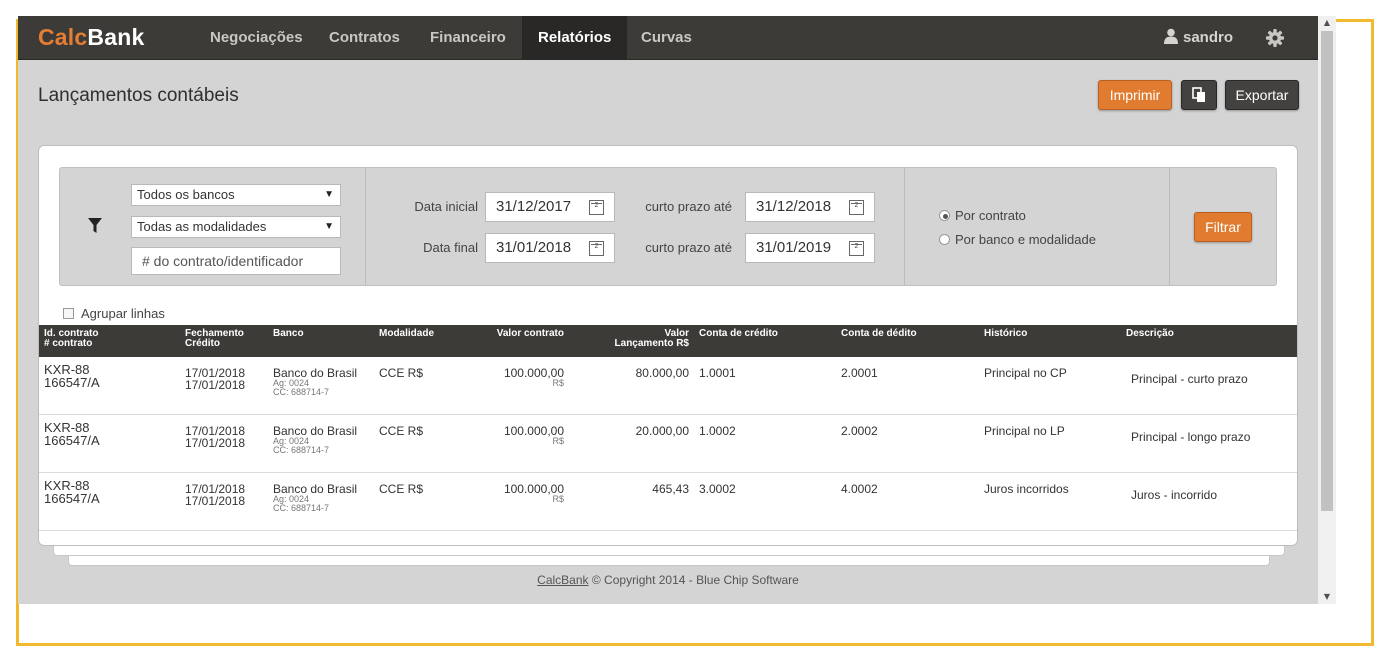 The image size is (1385, 655). What do you see at coordinates (1262, 95) in the screenshot?
I see `export-button: Exportar` at bounding box center [1262, 95].